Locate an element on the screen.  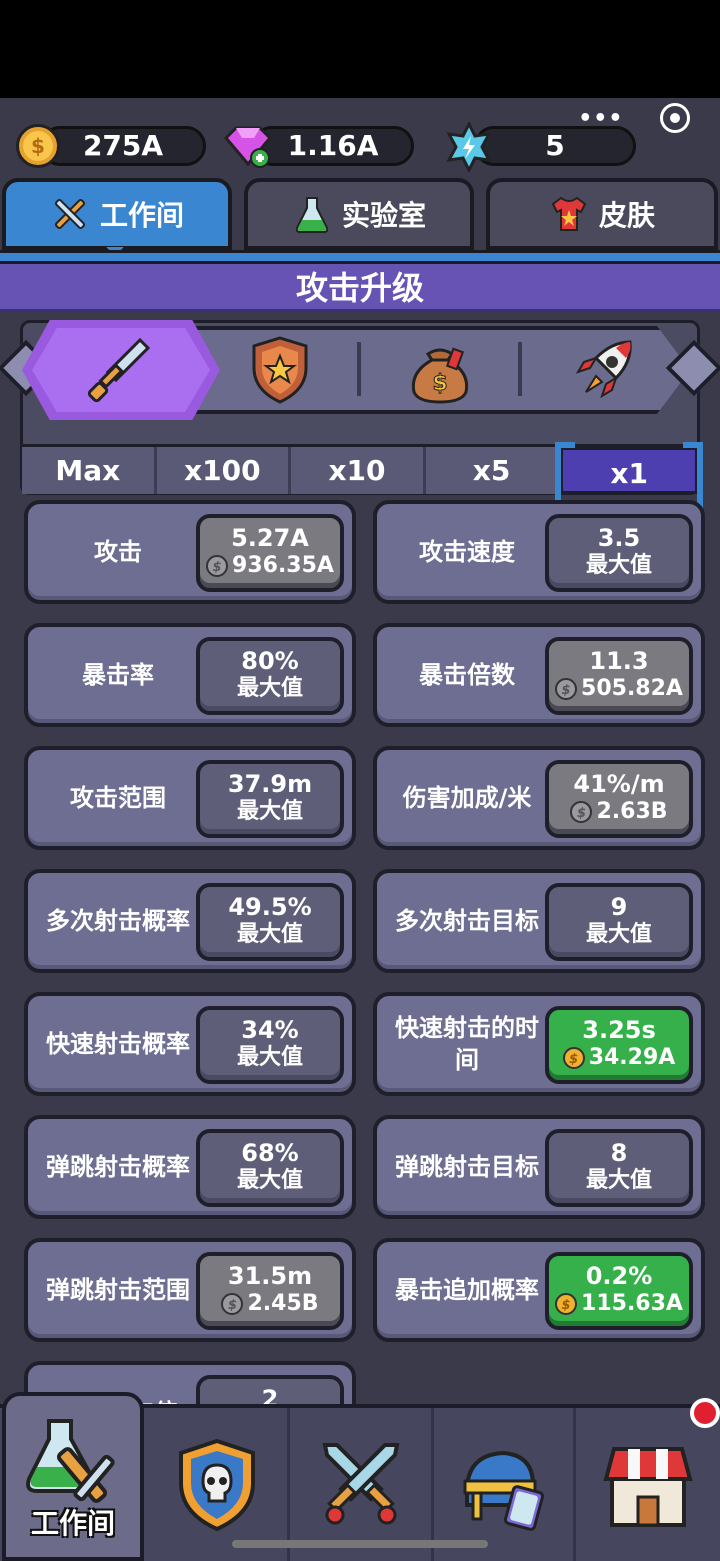
coin-value: 275A is located at coordinates (123, 145).